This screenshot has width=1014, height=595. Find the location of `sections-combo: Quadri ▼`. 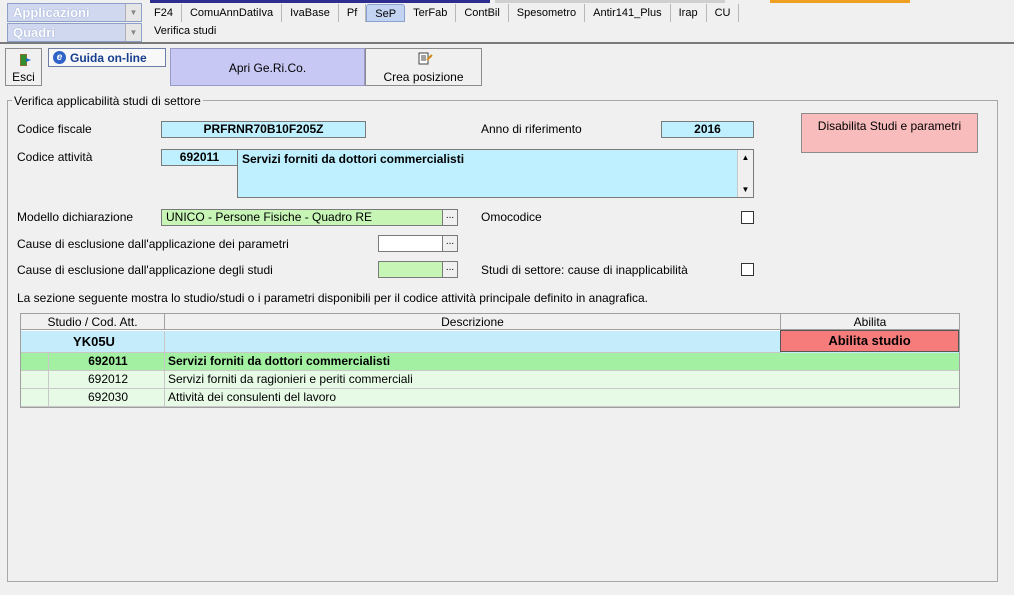

sections-combo: Quadri ▼ is located at coordinates (74, 32).